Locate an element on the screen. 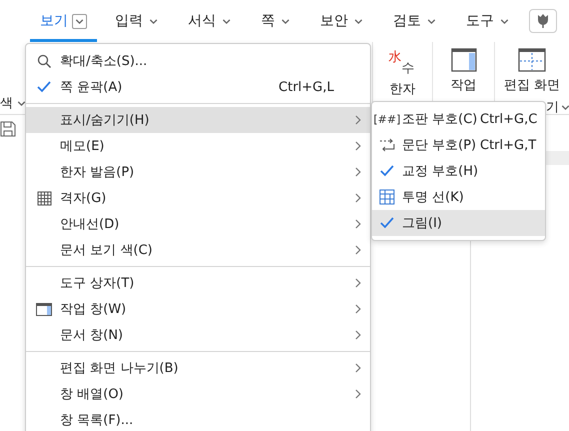 The height and width of the screenshot is (431, 569). menu-tab: 쪽 is located at coordinates (276, 21).